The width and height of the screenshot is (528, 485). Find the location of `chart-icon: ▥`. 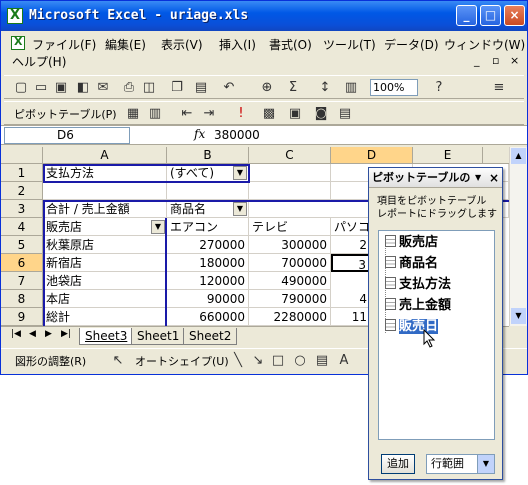

chart-icon: ▥ is located at coordinates (351, 87).